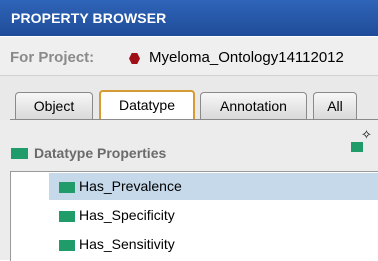 This screenshot has height=261, width=378. Describe the element at coordinates (357, 147) in the screenshot. I see `add-datatype-property-icon` at that location.